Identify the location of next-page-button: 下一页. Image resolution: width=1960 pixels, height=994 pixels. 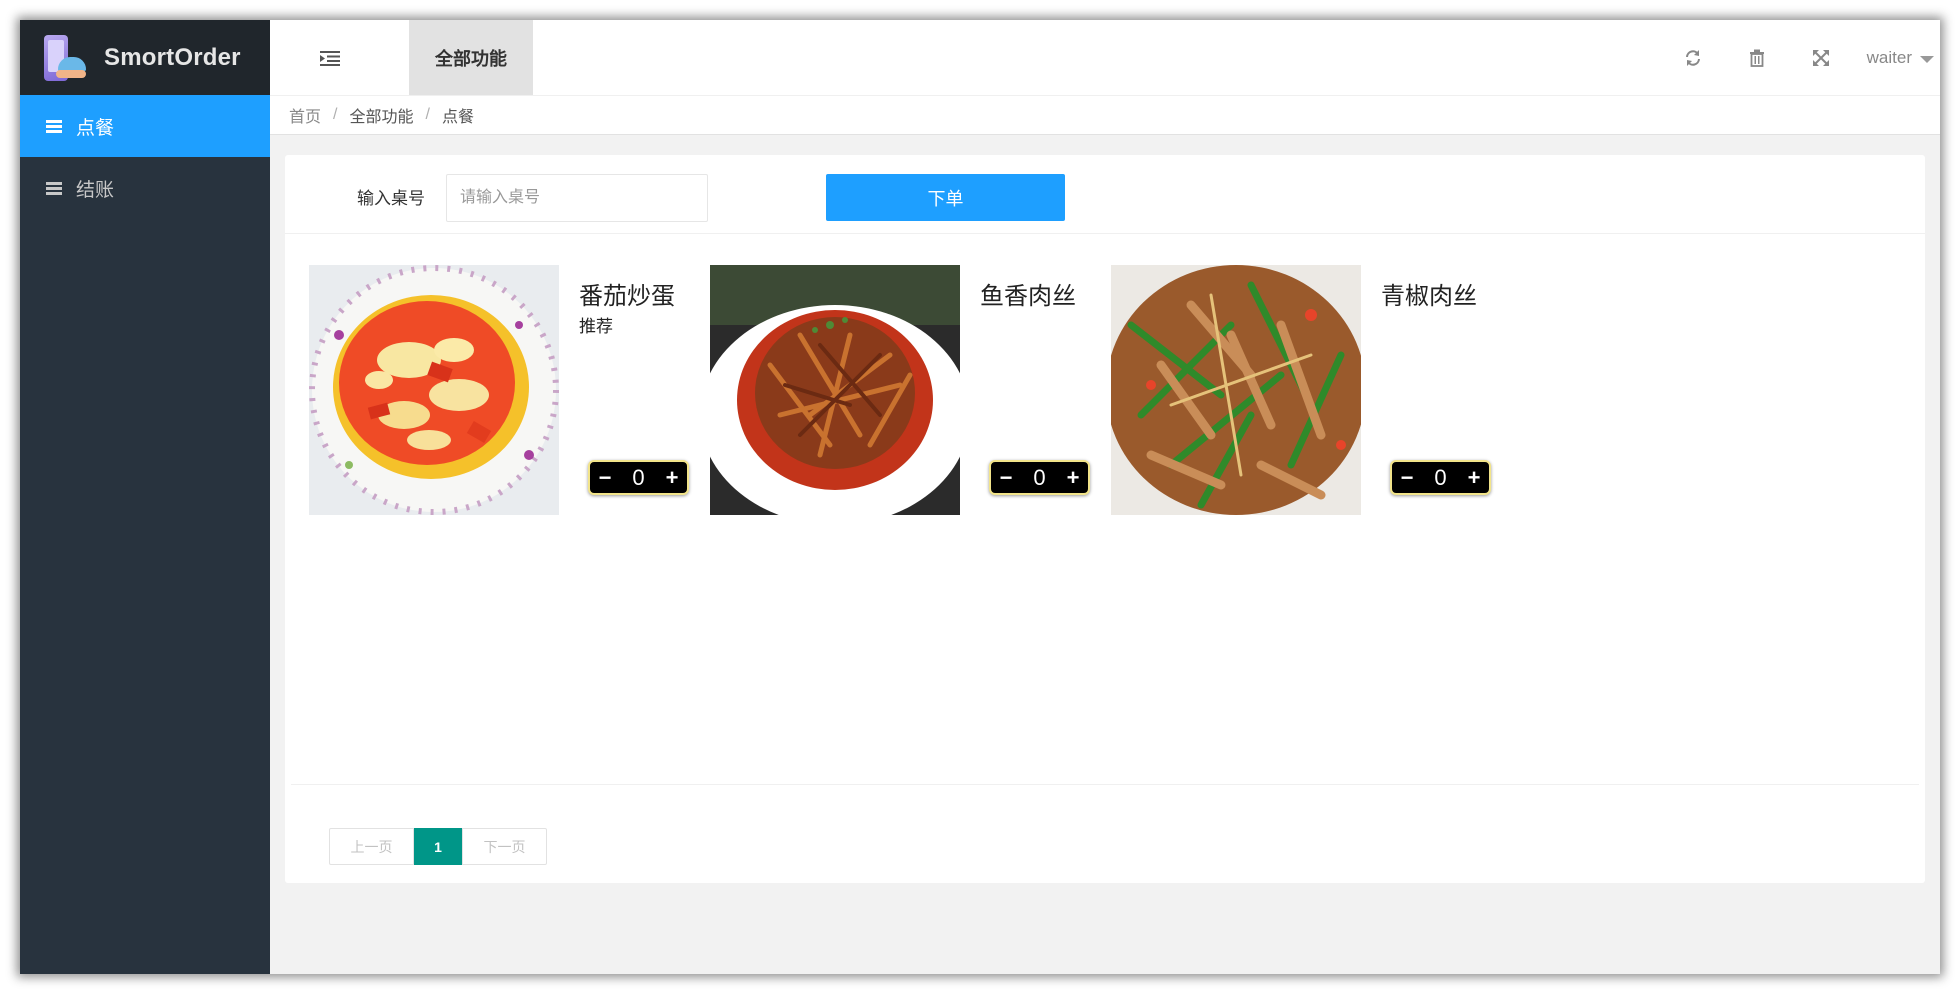
(504, 846).